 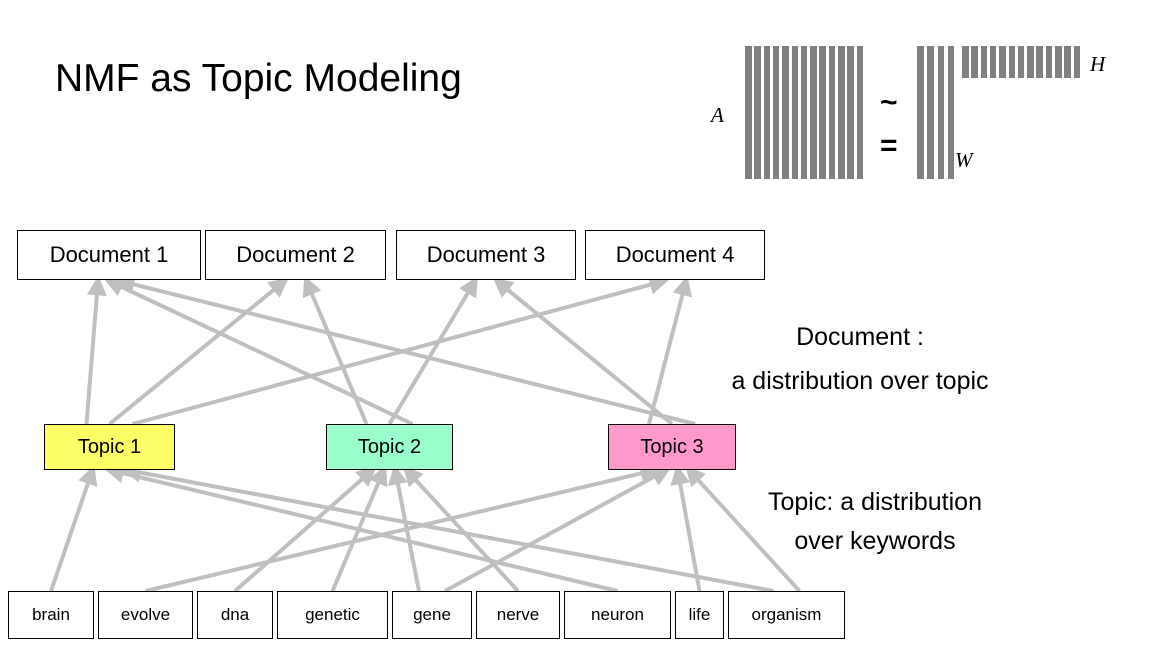 I want to click on keyword-box-7: neuron, so click(x=617, y=615).